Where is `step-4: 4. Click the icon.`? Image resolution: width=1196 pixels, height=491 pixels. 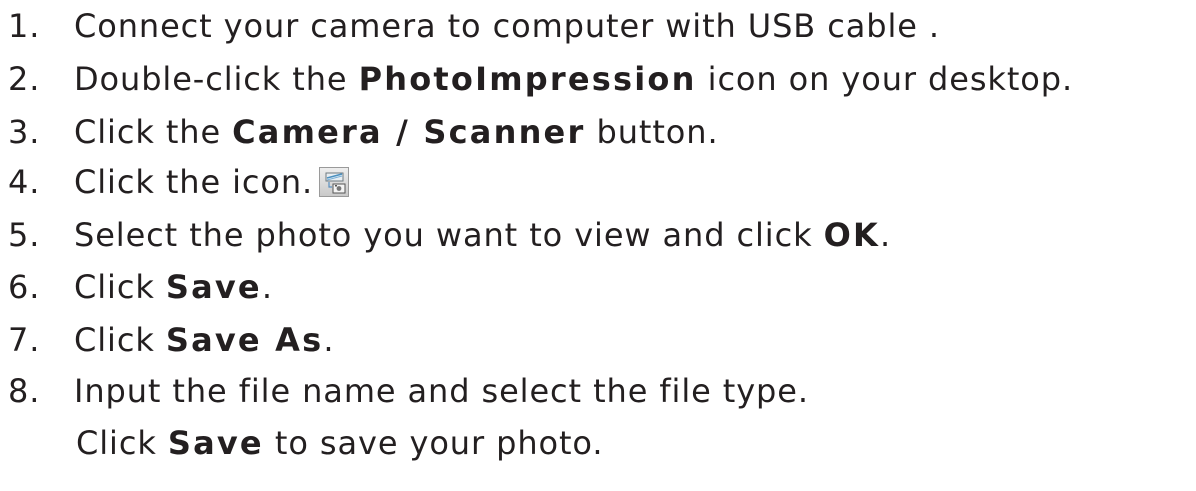 step-4: 4. Click the icon. is located at coordinates (179, 182).